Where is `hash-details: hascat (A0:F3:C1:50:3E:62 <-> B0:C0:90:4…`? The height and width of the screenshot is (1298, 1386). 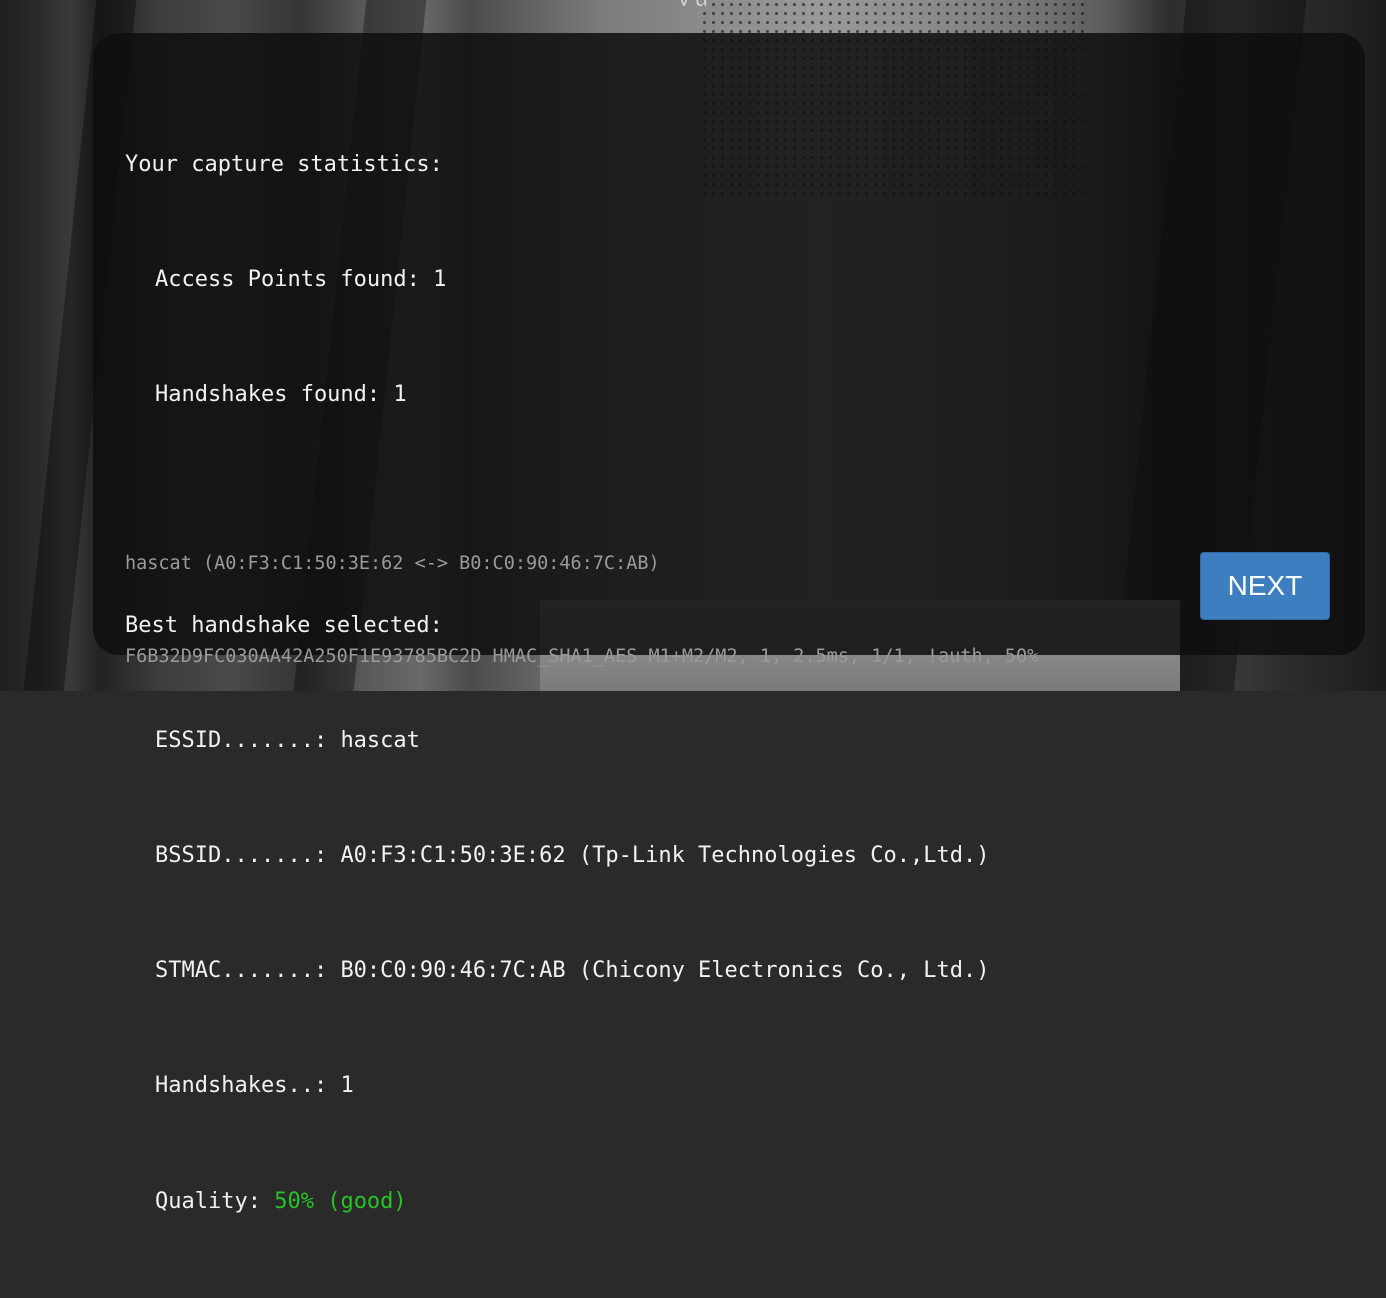
hash-details: hascat (A0:F3:C1:50:3E:62 <-> B0:C0:90:4… is located at coordinates (581, 610).